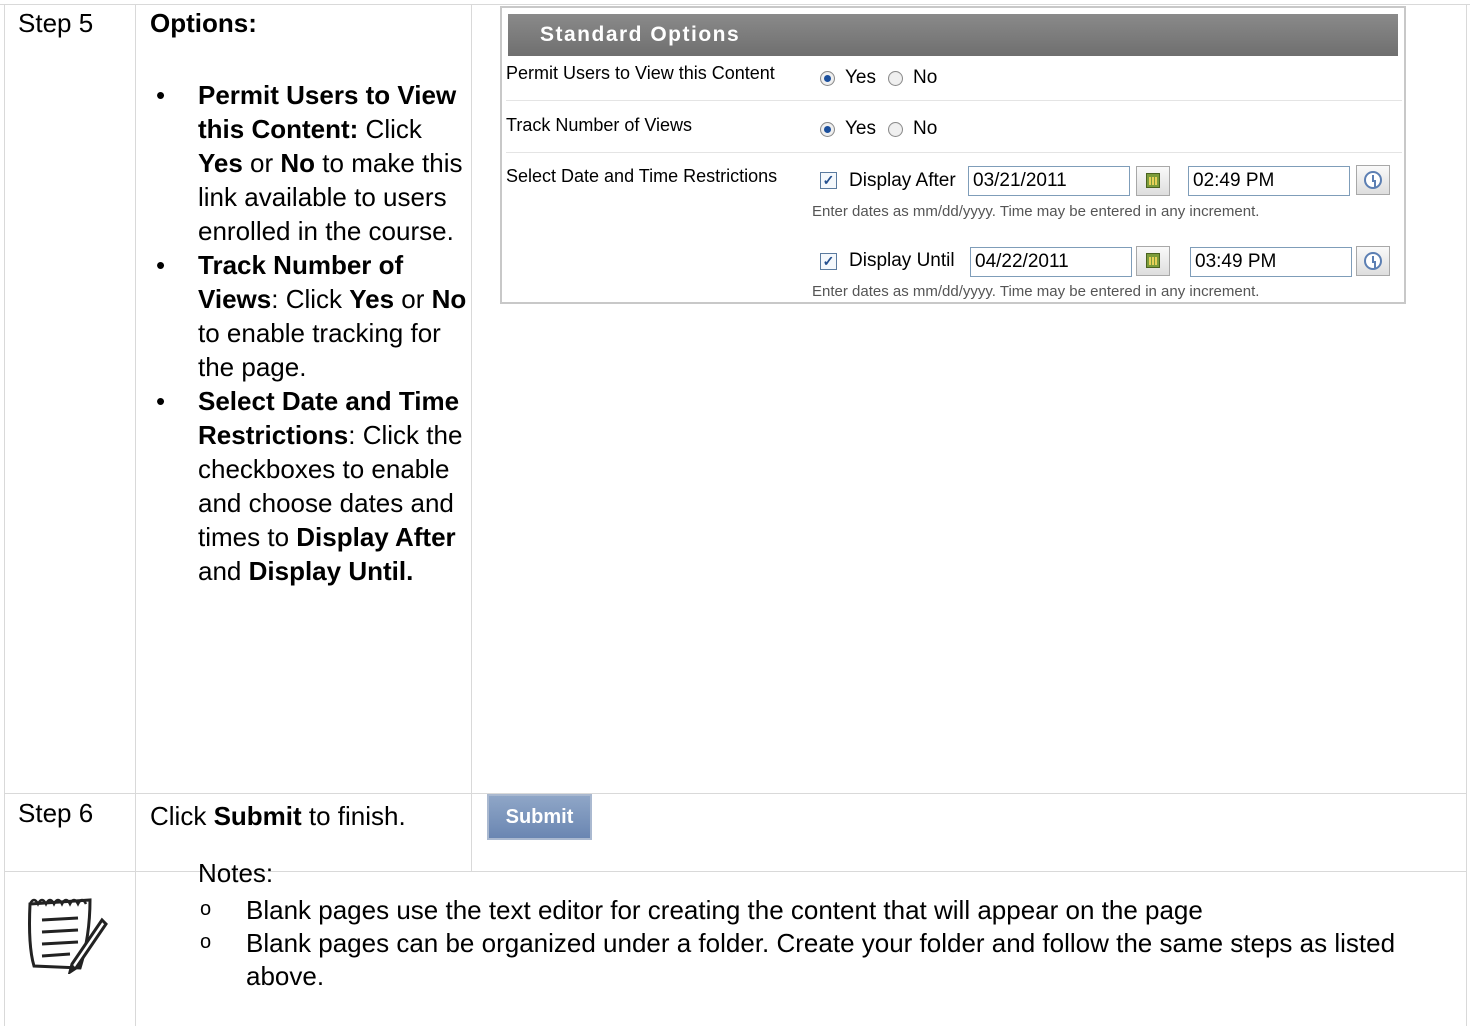 Image resolution: width=1470 pixels, height=1026 pixels. What do you see at coordinates (642, 176) in the screenshot?
I see `date-restrictions-label: Select Date and Time Restrictions` at bounding box center [642, 176].